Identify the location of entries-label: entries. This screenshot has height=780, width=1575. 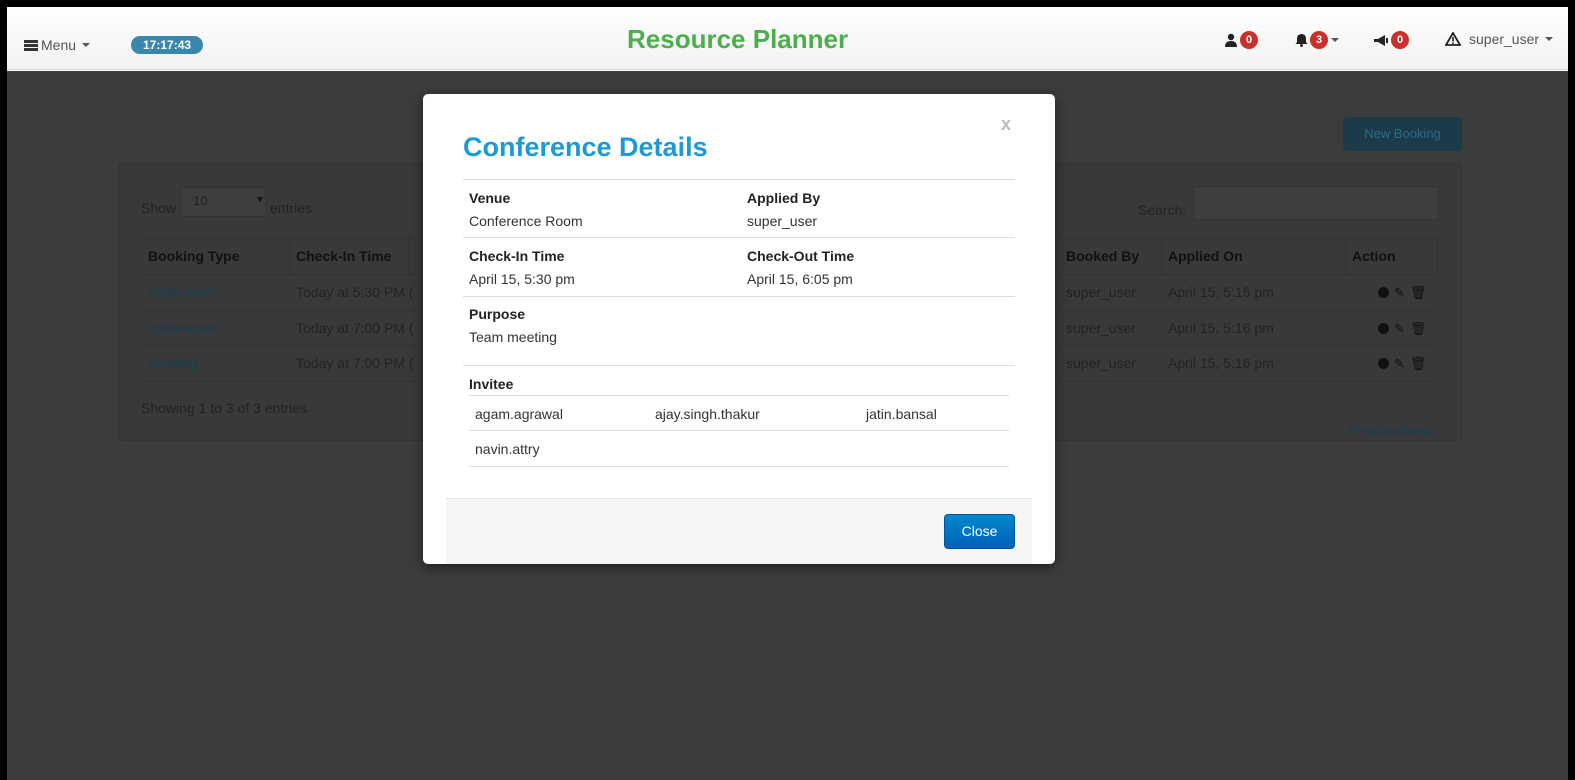
(291, 208).